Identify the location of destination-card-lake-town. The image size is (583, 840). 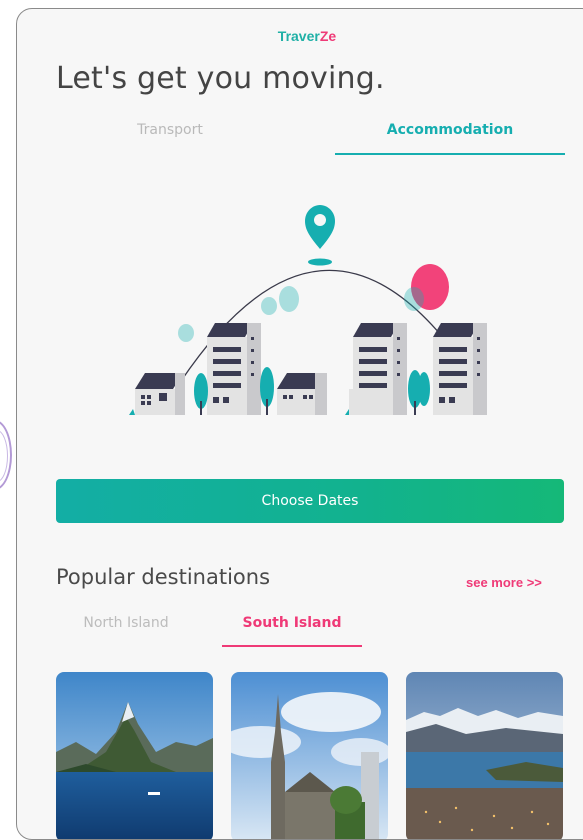
(484, 755).